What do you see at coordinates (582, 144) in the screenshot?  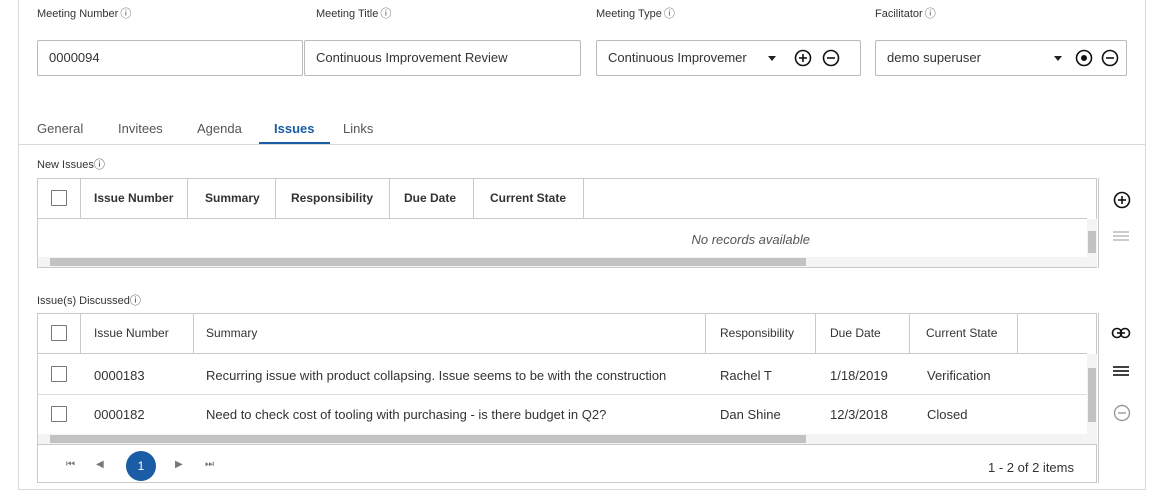 I see `tabs-divider` at bounding box center [582, 144].